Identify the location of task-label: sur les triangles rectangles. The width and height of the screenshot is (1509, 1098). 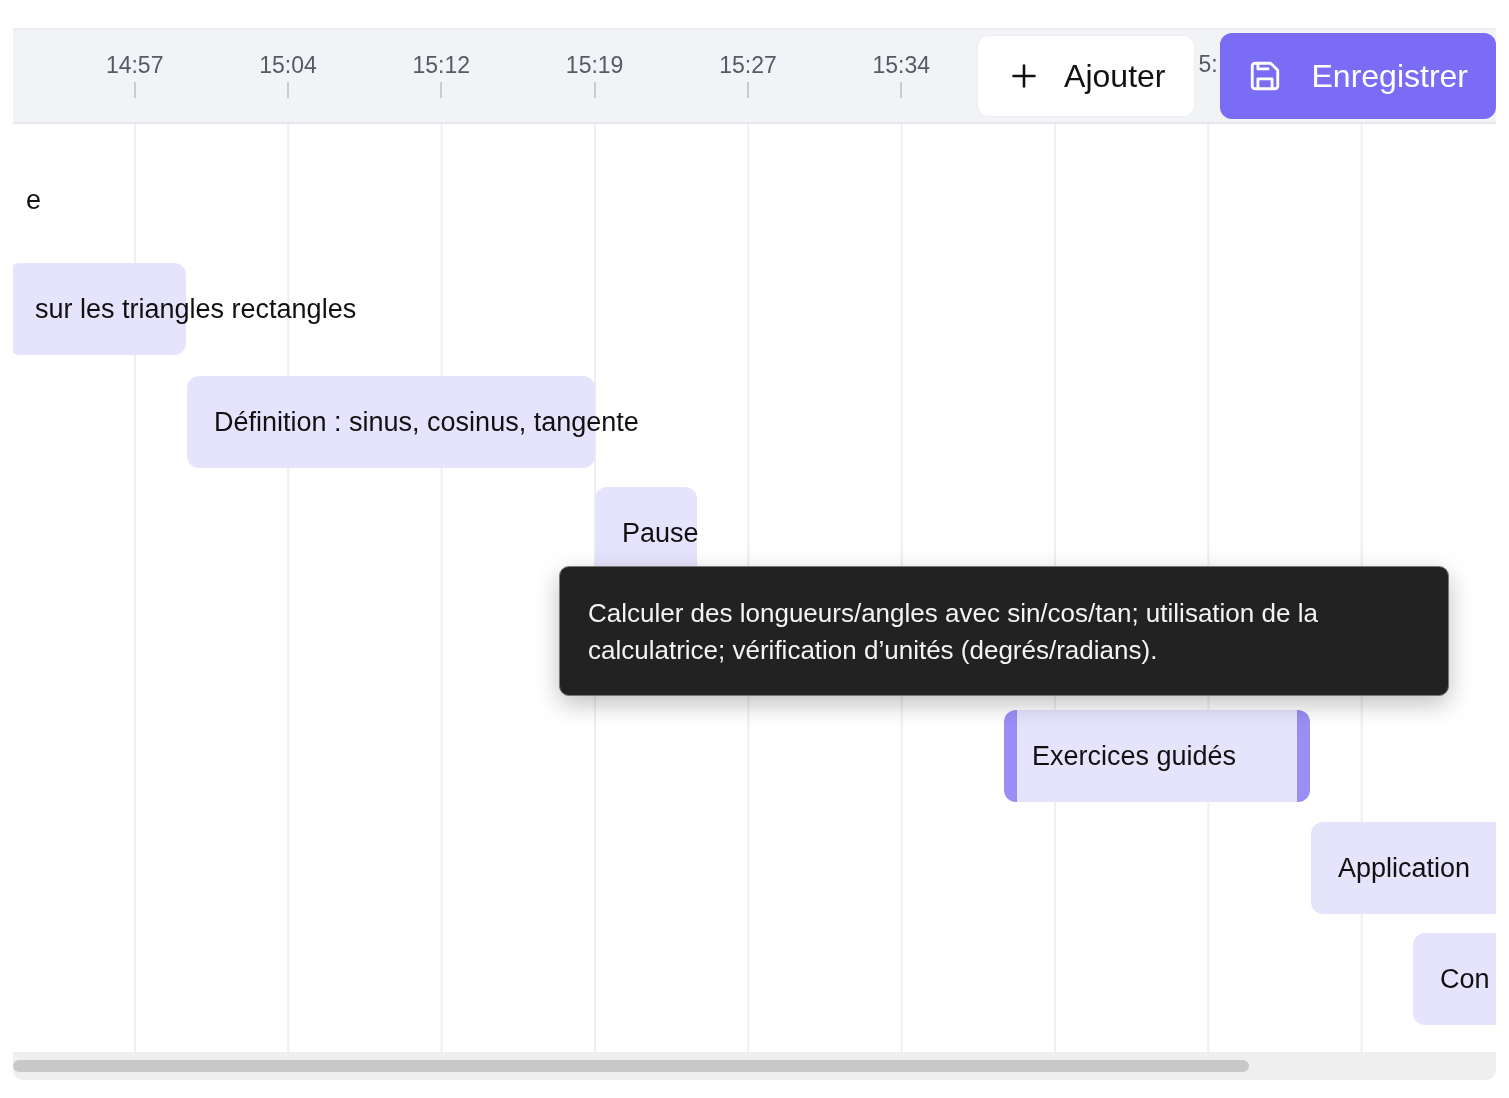
(196, 309).